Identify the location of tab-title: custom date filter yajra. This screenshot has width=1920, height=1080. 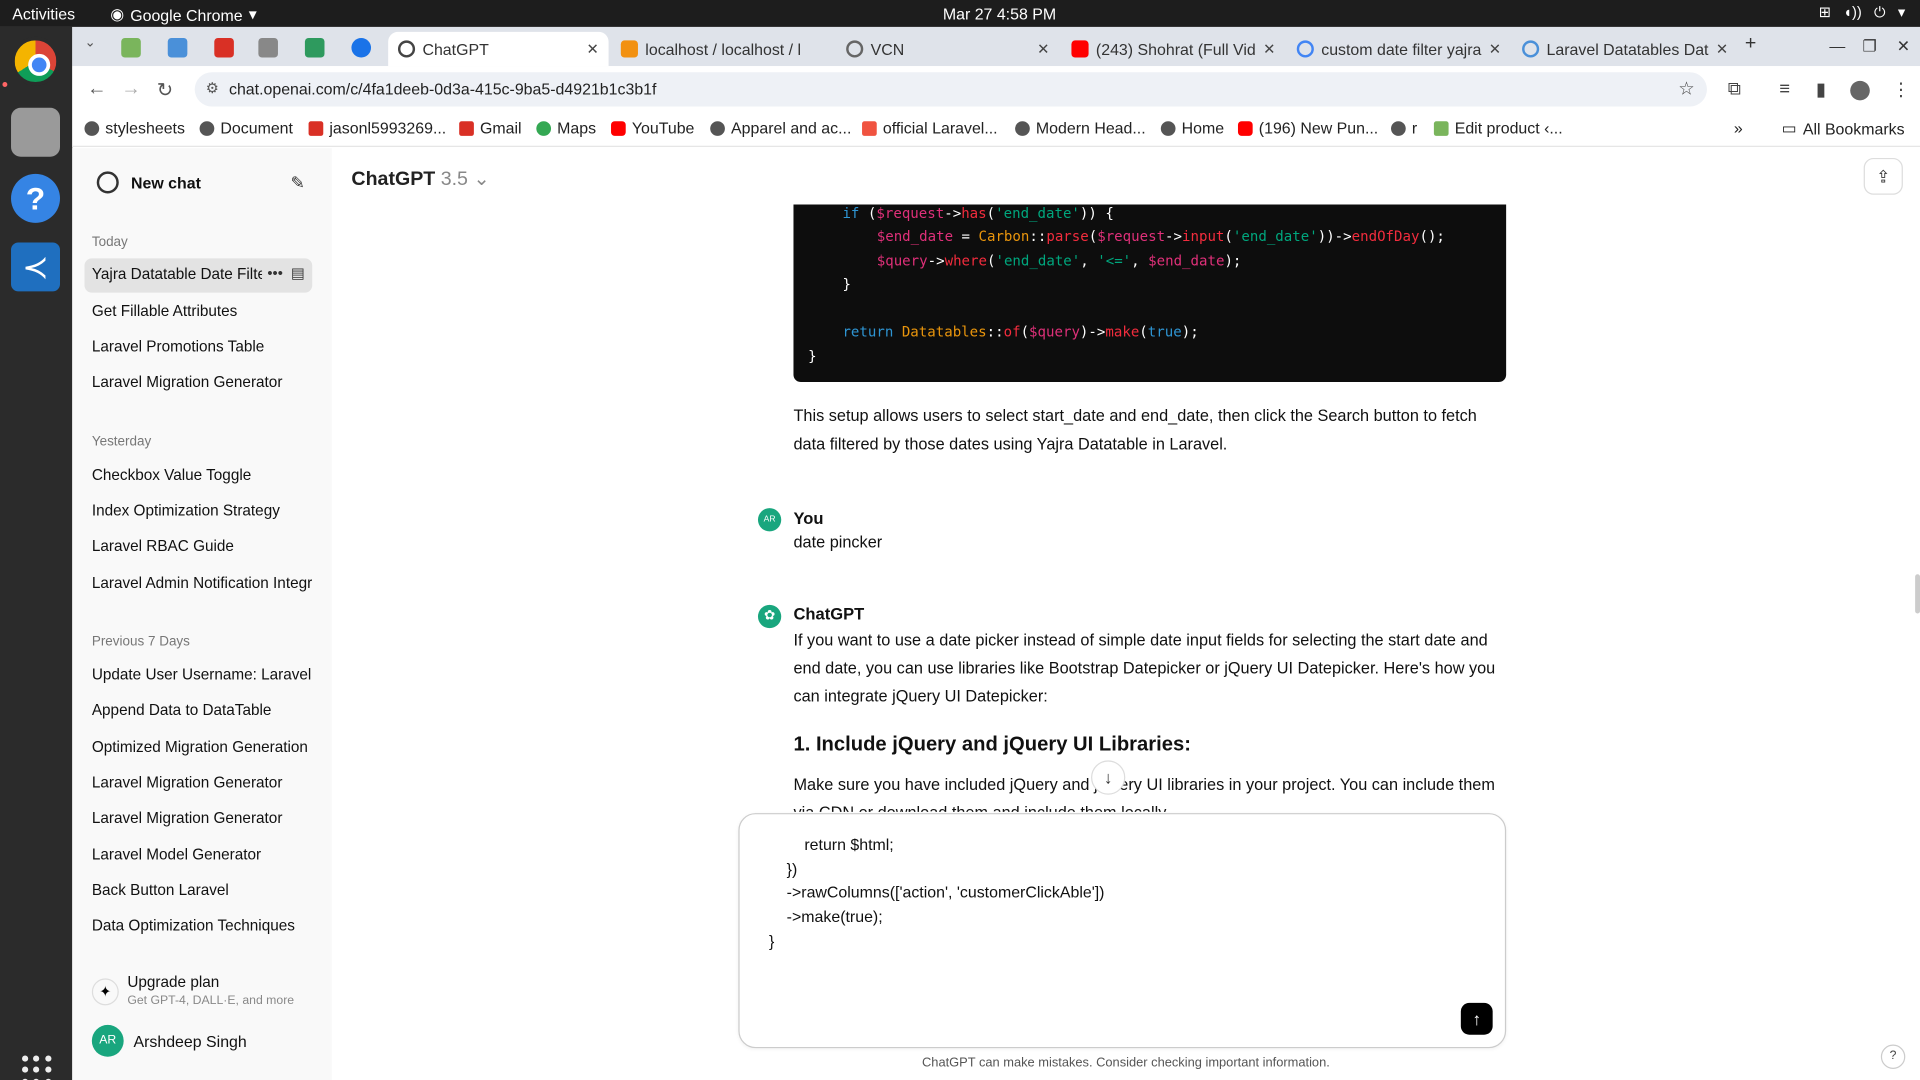
(1401, 49).